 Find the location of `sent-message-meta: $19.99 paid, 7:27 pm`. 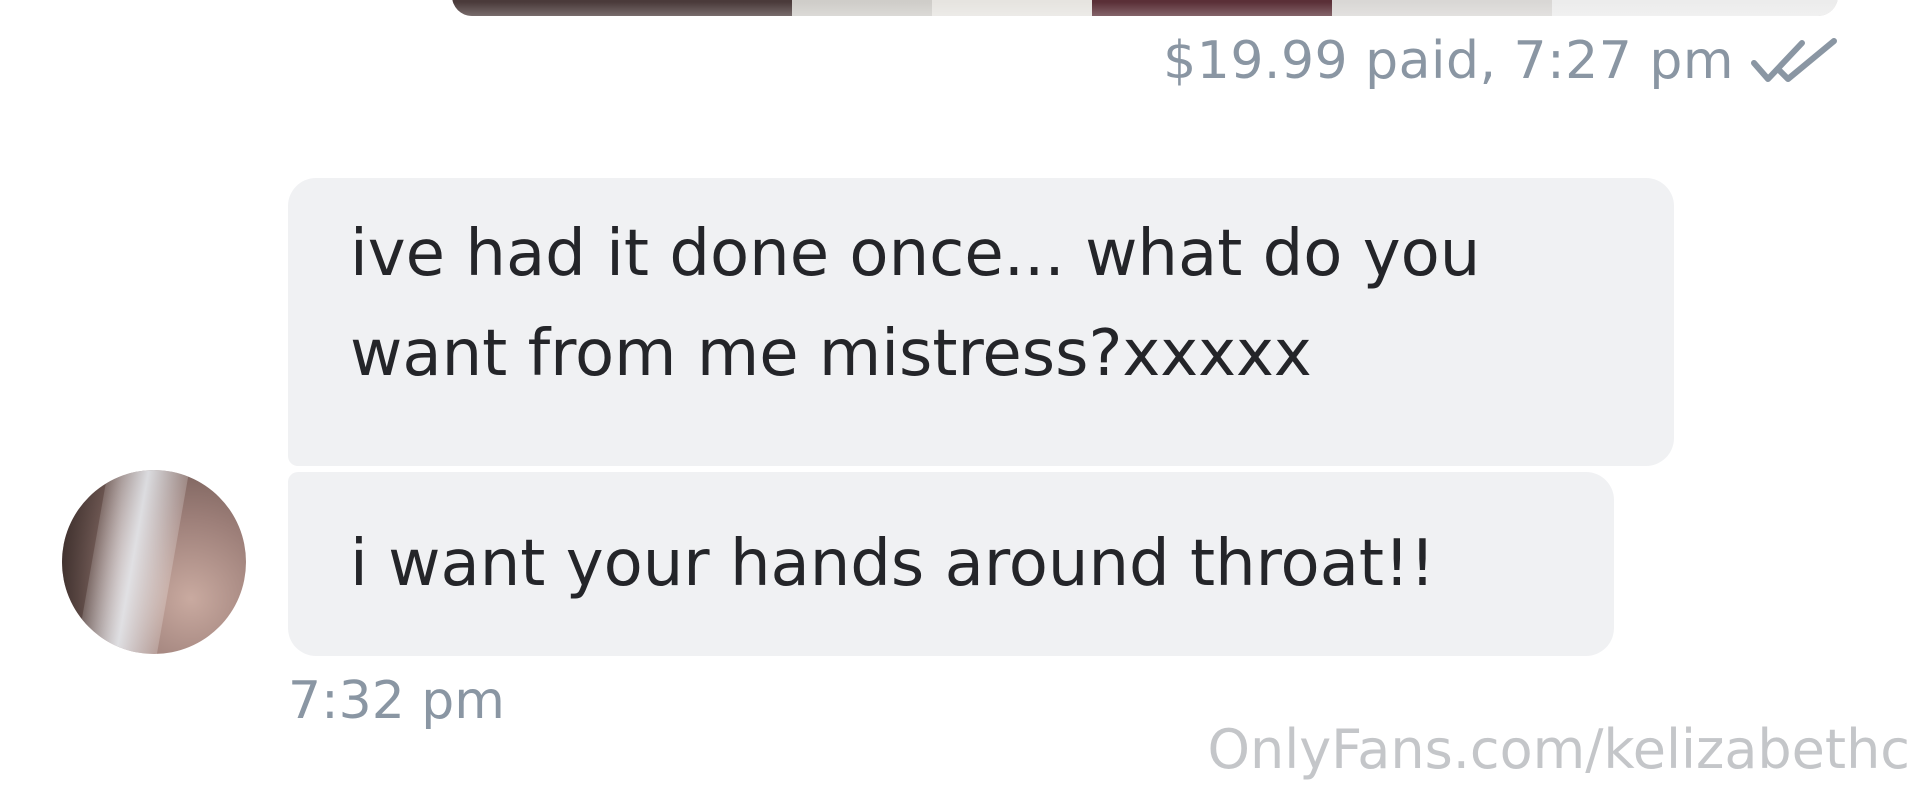

sent-message-meta: $19.99 paid, 7:27 pm is located at coordinates (1501, 61).